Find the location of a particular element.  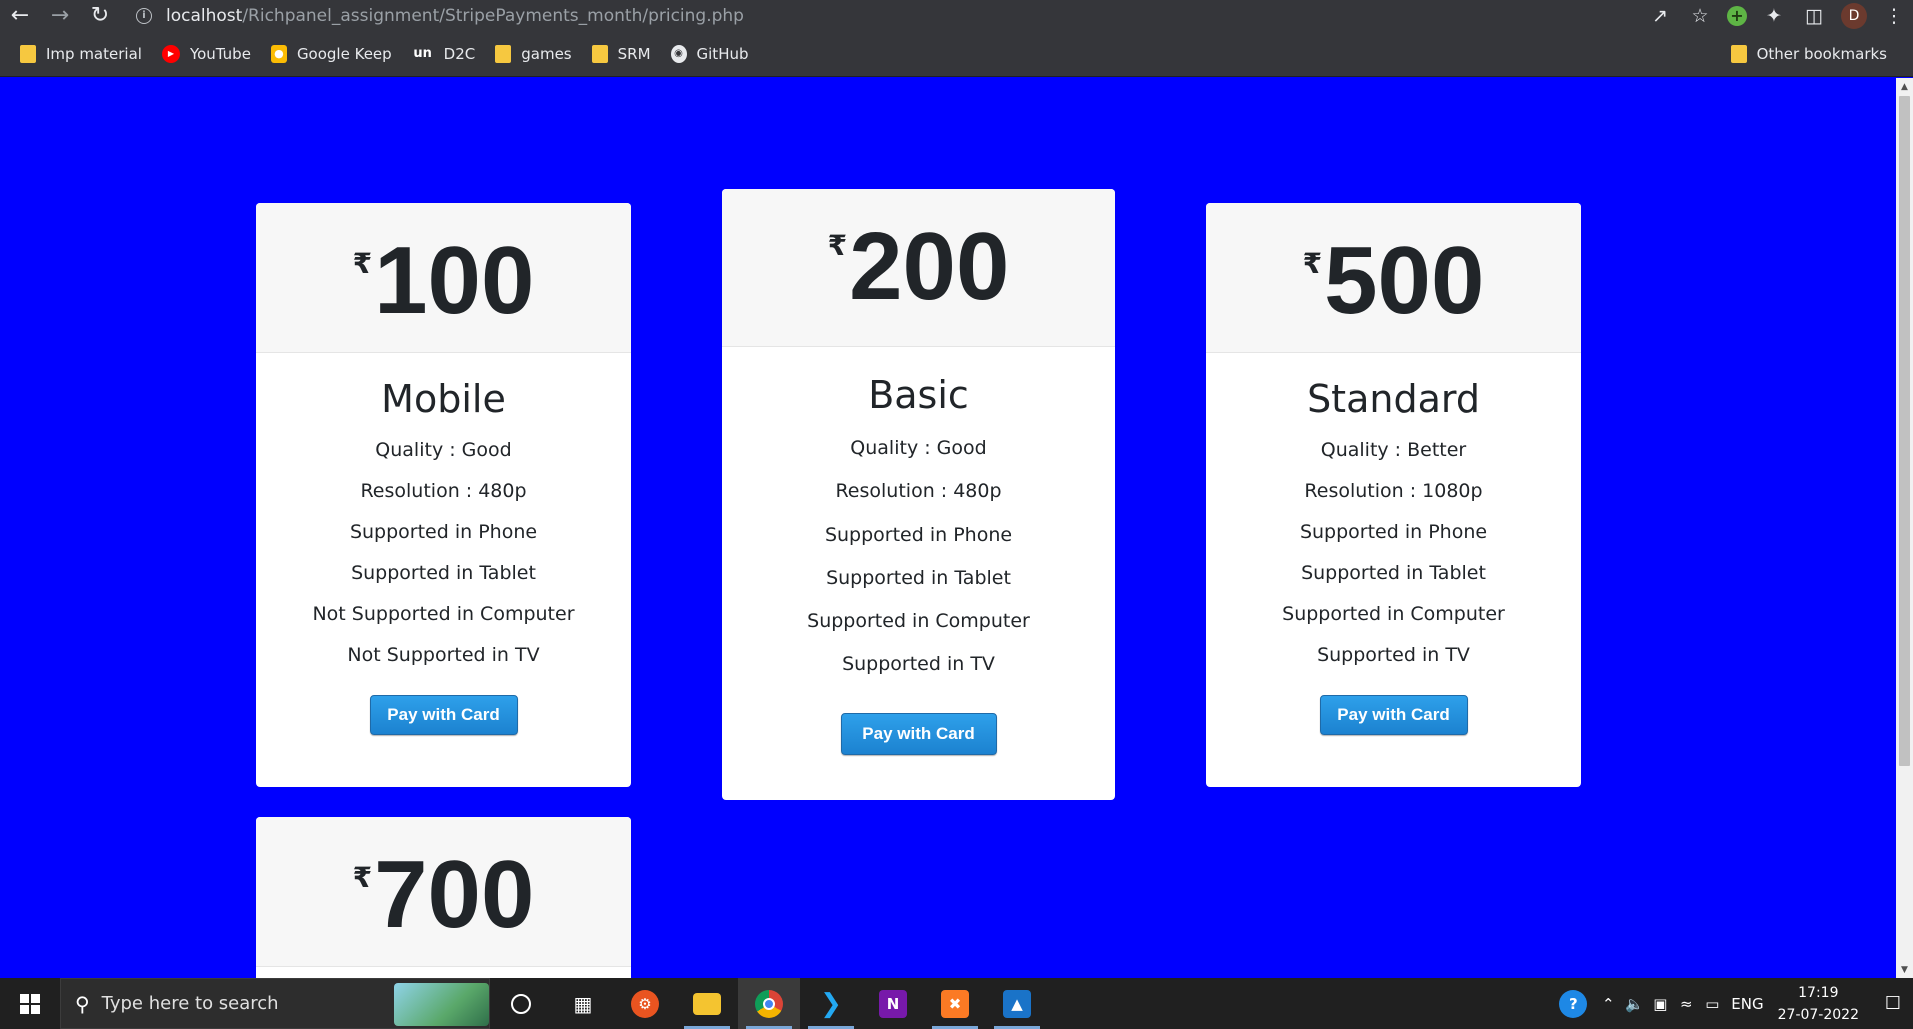

task-view-button: ▦ is located at coordinates (583, 1003).